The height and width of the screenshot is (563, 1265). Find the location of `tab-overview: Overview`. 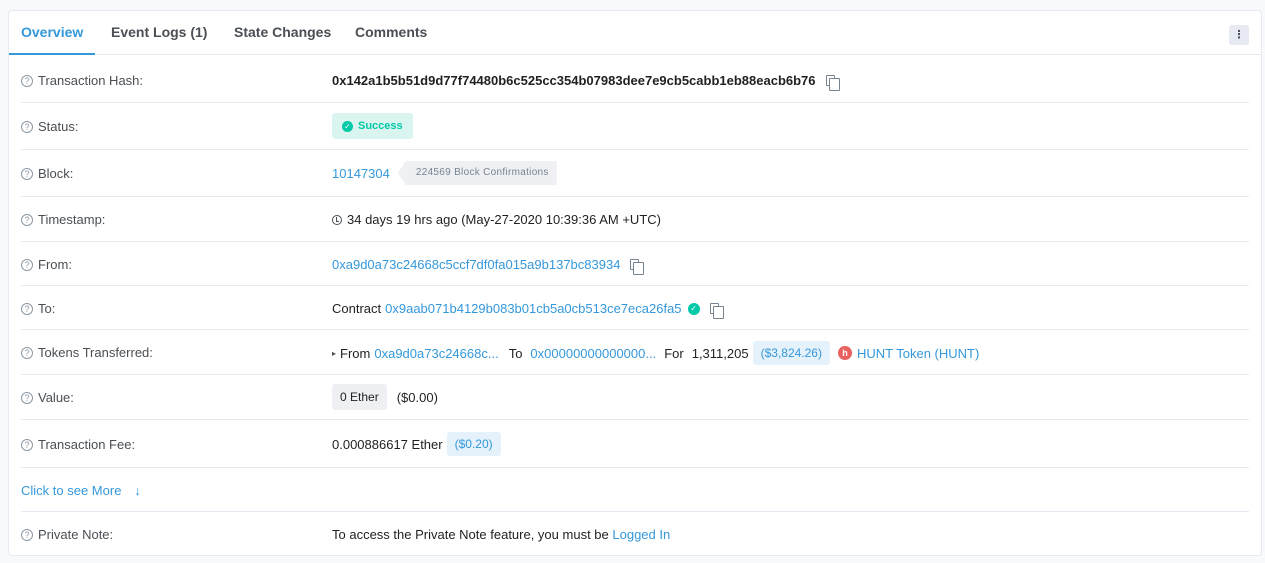

tab-overview: Overview is located at coordinates (52, 33).